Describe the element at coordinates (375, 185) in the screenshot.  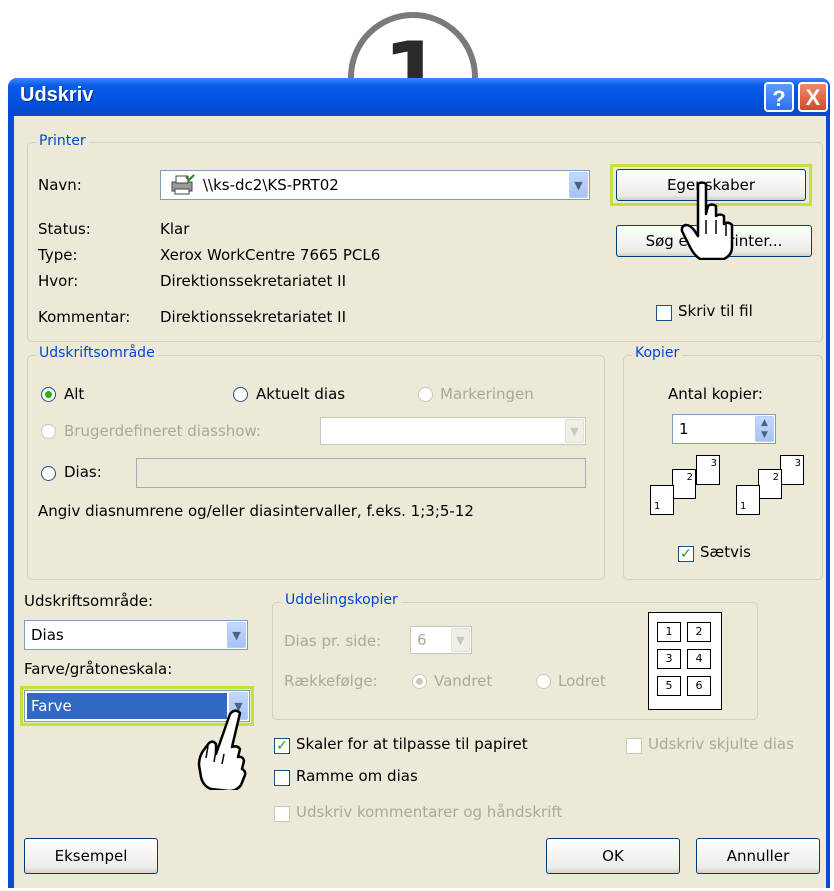
I see `printer-name-combo: \\ks-dc2\KS-PRT02 ▼` at that location.